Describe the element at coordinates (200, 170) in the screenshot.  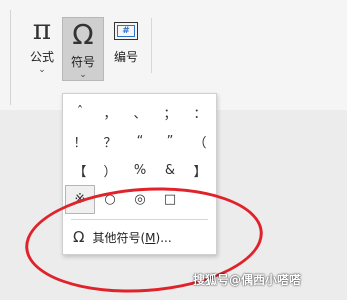
I see `symbol-cell: 】` at that location.